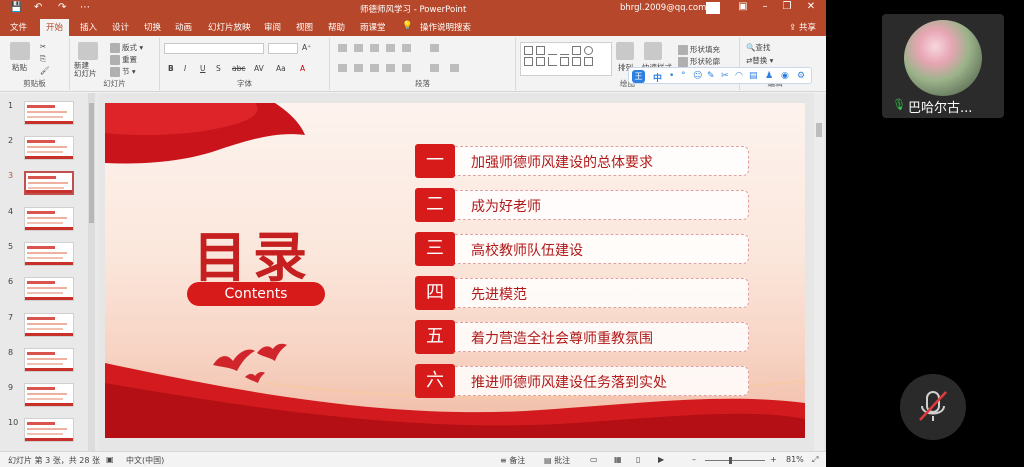 The width and height of the screenshot is (1024, 467). Describe the element at coordinates (588, 61) in the screenshot. I see `brace-shape-icon` at that location.